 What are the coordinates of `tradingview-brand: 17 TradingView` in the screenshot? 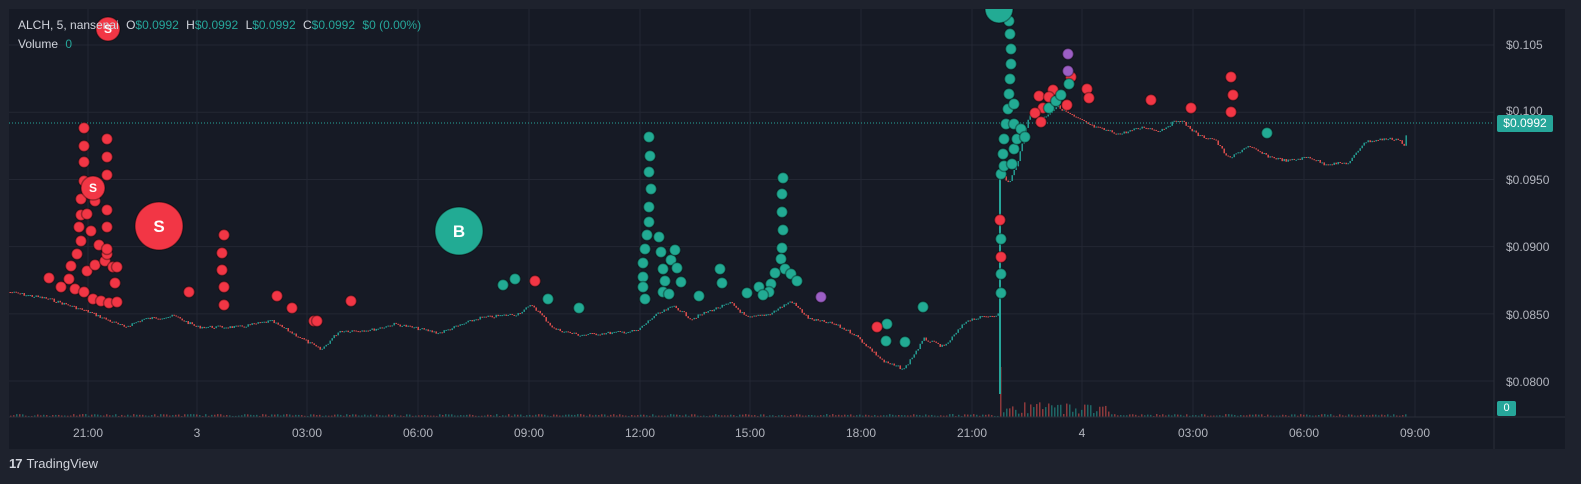 It's located at (53, 463).